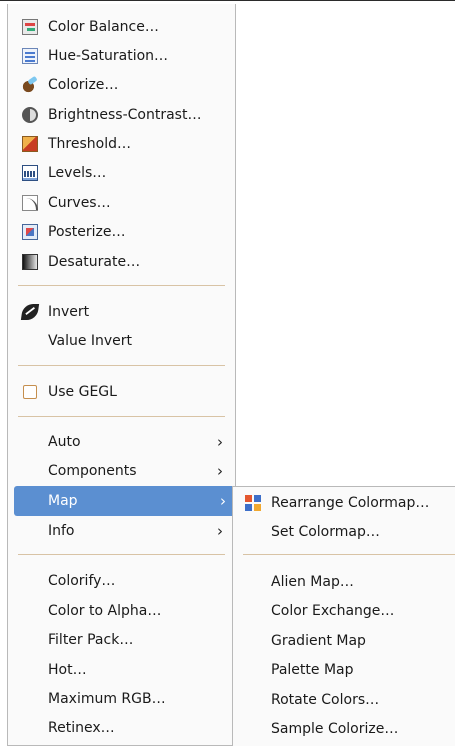 This screenshot has height=746, width=455. I want to click on menu-item-label: Info, so click(61, 531).